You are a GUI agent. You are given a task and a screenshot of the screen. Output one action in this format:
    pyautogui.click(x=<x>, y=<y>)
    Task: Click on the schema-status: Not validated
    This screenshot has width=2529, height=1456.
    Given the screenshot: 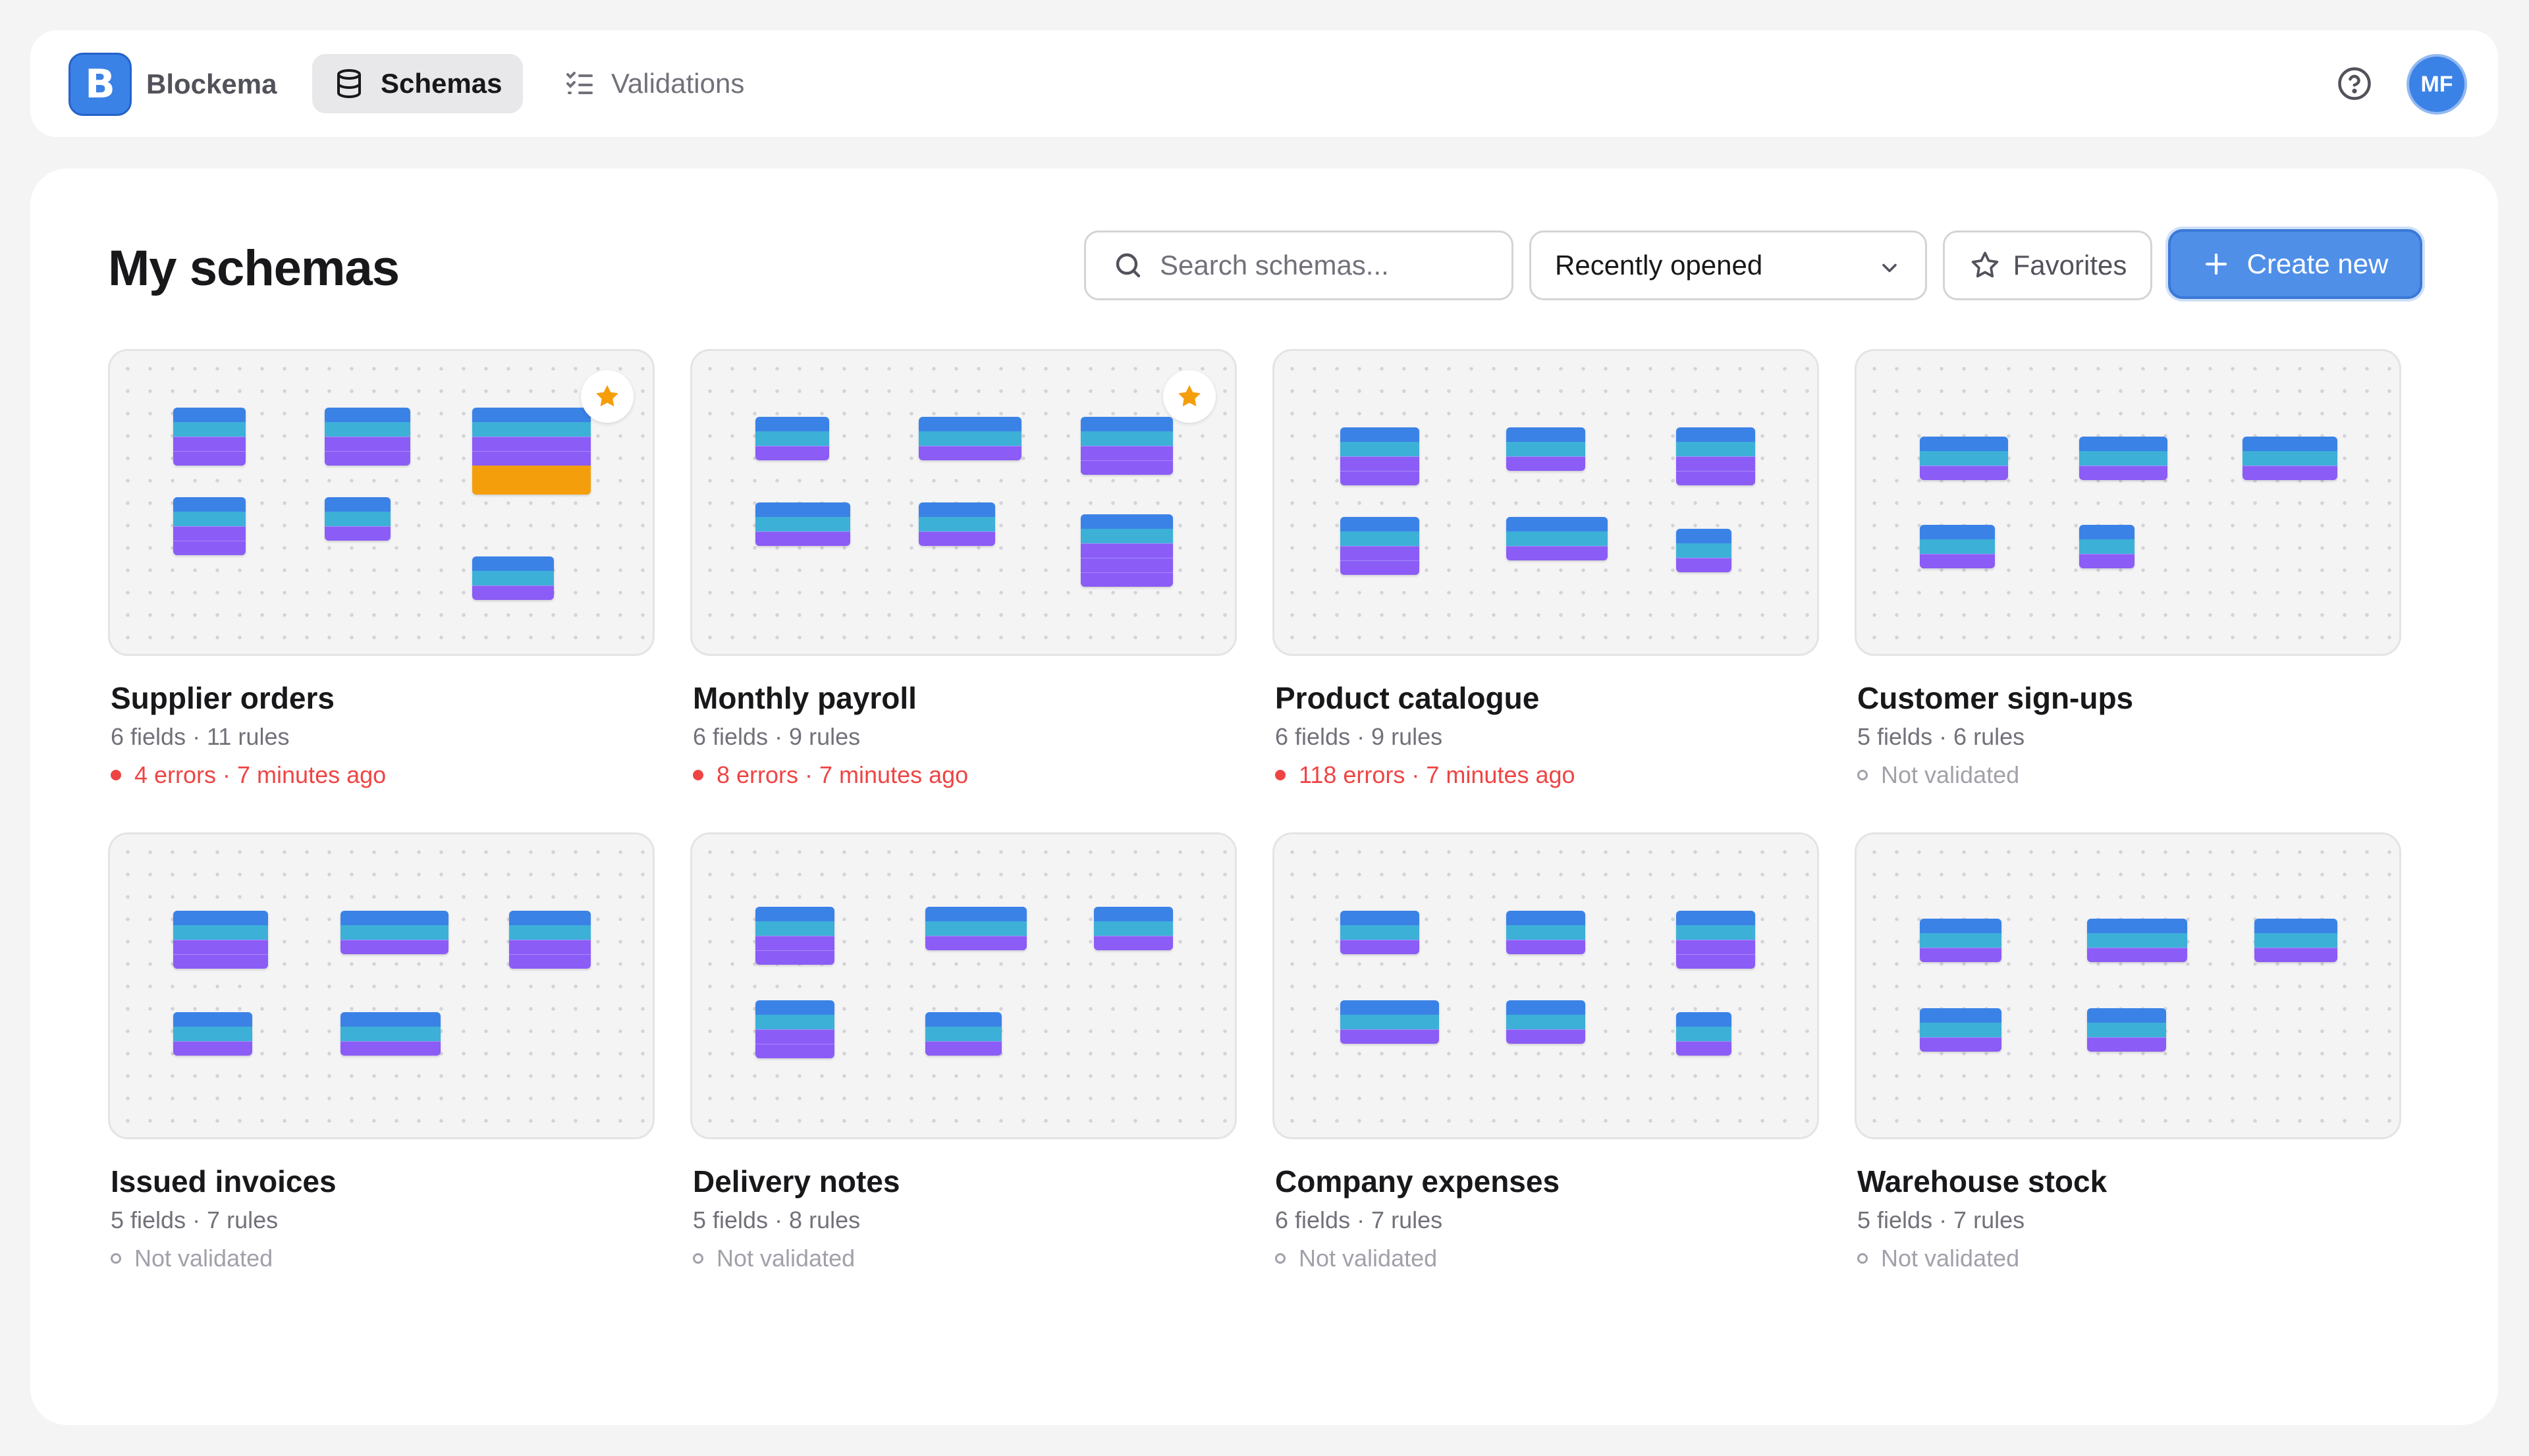 What is the action you would take?
    pyautogui.click(x=774, y=1258)
    